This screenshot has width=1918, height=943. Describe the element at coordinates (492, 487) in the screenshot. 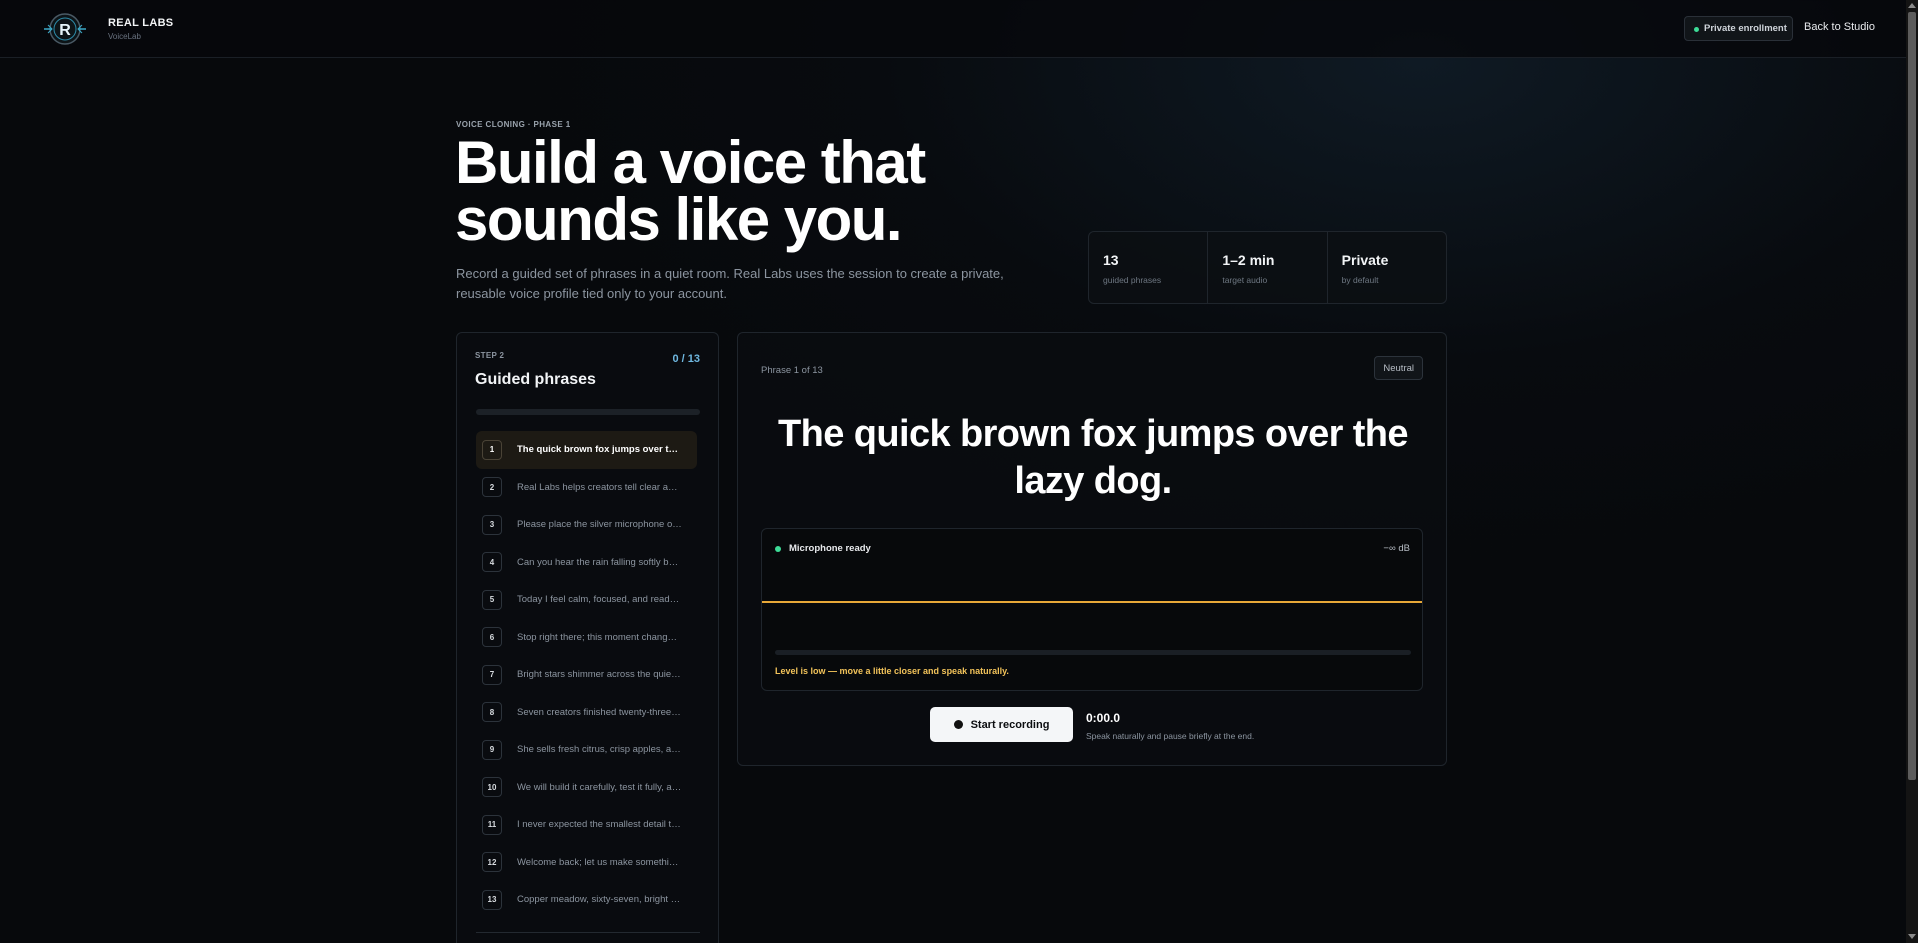

I see `phrase-number: 2` at that location.